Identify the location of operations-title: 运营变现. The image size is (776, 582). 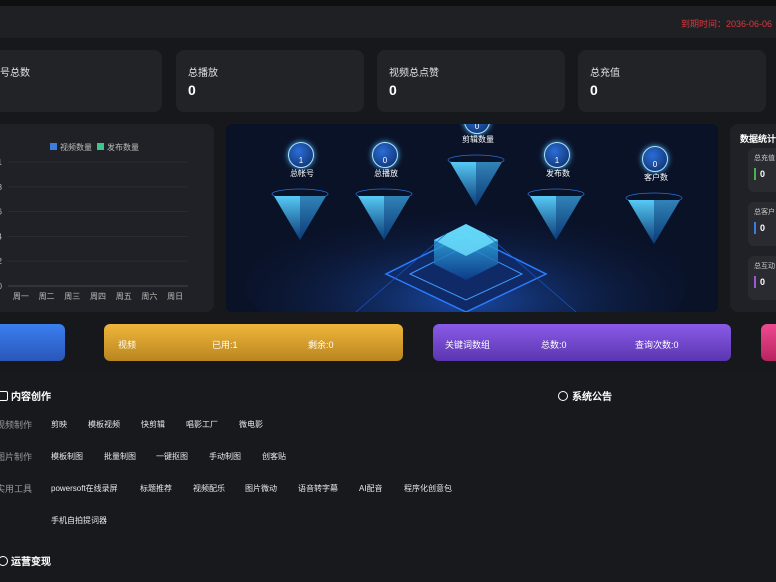
(25, 560).